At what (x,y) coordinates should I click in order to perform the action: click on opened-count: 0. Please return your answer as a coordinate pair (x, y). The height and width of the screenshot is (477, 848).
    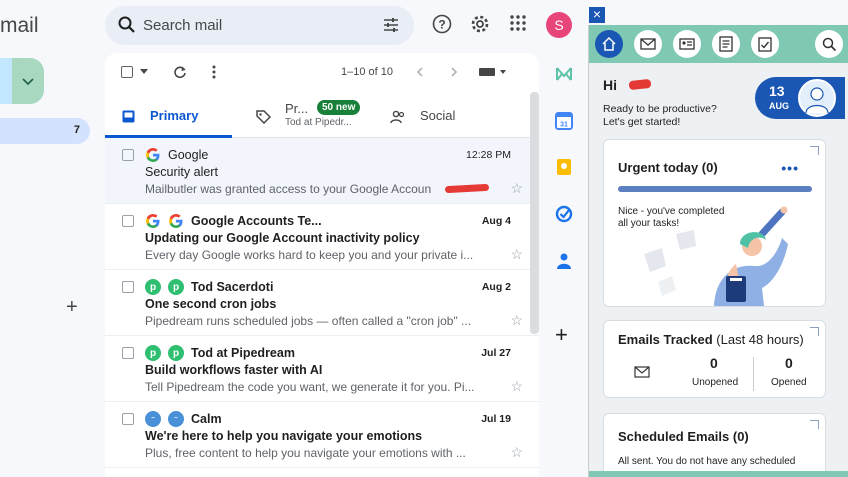
    Looking at the image, I should click on (789, 363).